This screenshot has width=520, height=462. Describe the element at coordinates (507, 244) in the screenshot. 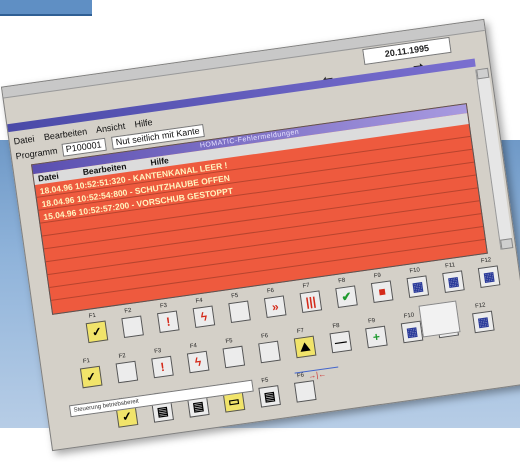

I see `scroll-down-button` at that location.